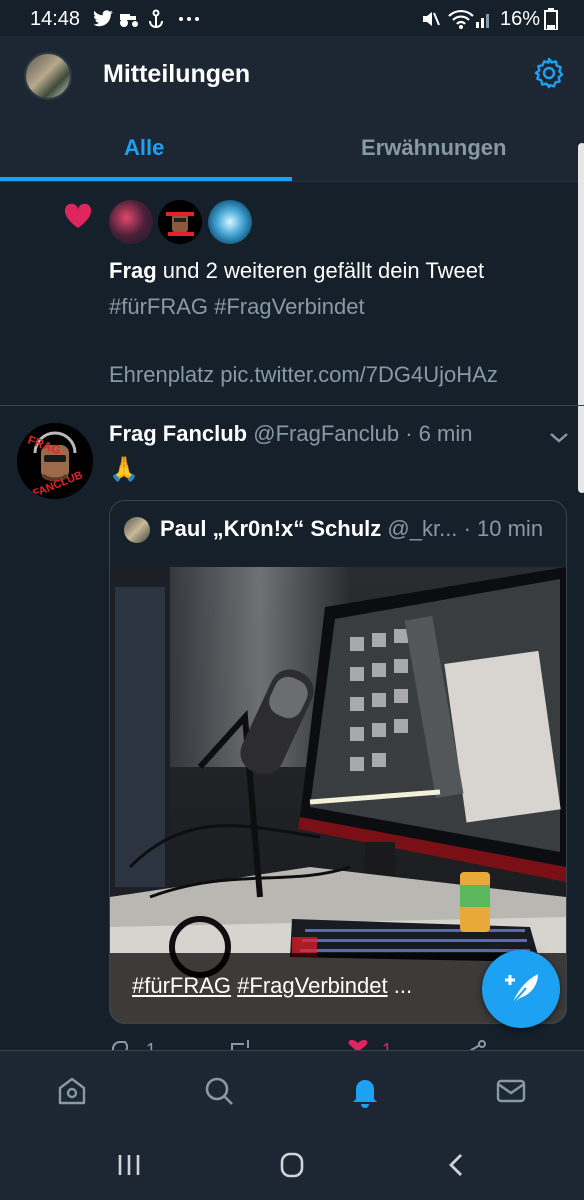 The image size is (584, 1200). What do you see at coordinates (178, 433) in the screenshot?
I see `tweet-author-name: Frag Fanclub` at bounding box center [178, 433].